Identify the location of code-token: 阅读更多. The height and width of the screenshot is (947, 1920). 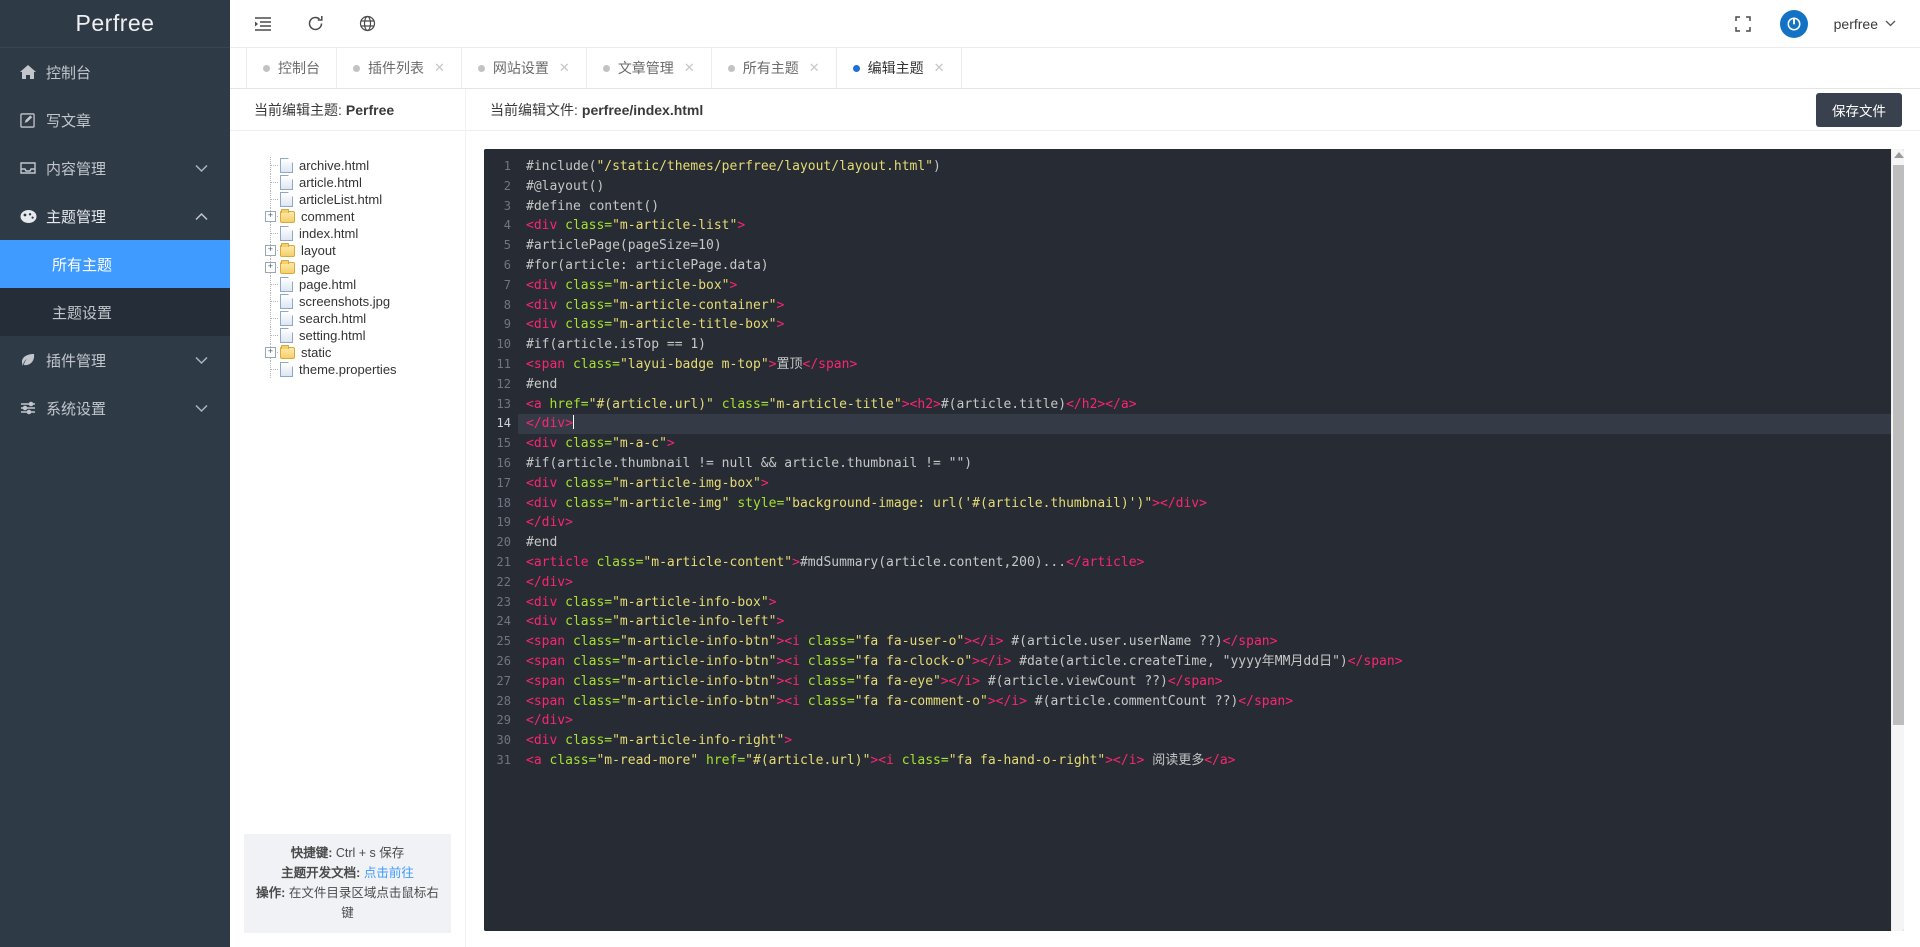
(1174, 760).